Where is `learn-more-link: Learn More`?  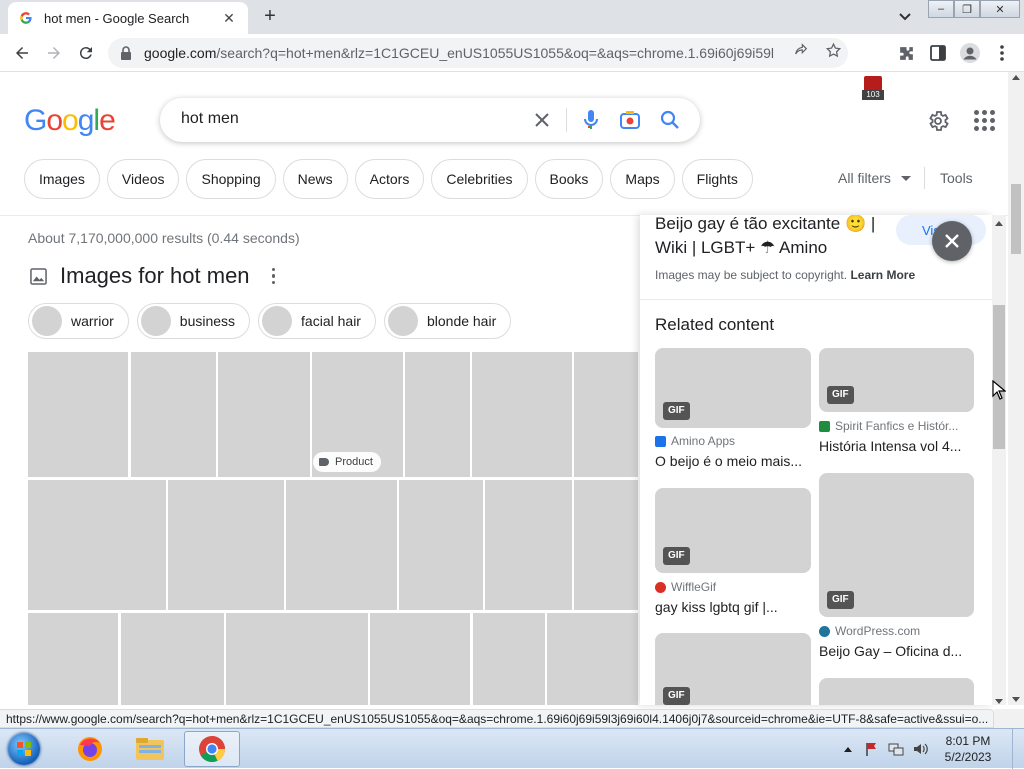
learn-more-link: Learn More is located at coordinates (882, 275).